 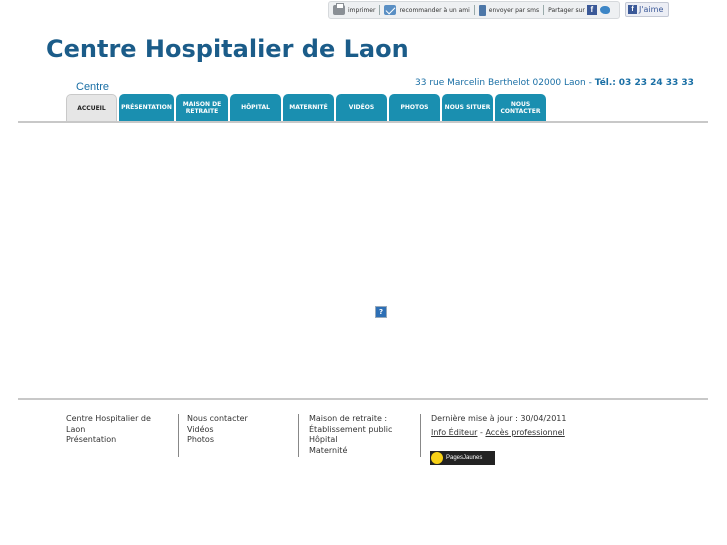 I want to click on footer-link-laon: Laon, so click(x=108, y=430).